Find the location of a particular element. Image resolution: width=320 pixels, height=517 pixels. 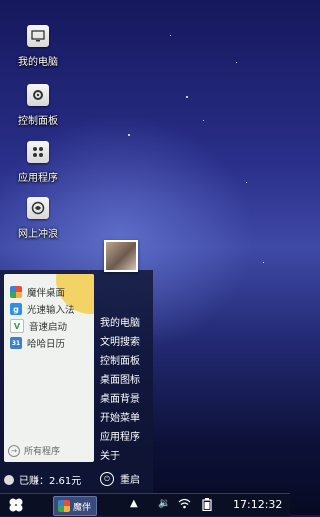

desktop-icon-label: 网上冲浪 is located at coordinates (38, 234).